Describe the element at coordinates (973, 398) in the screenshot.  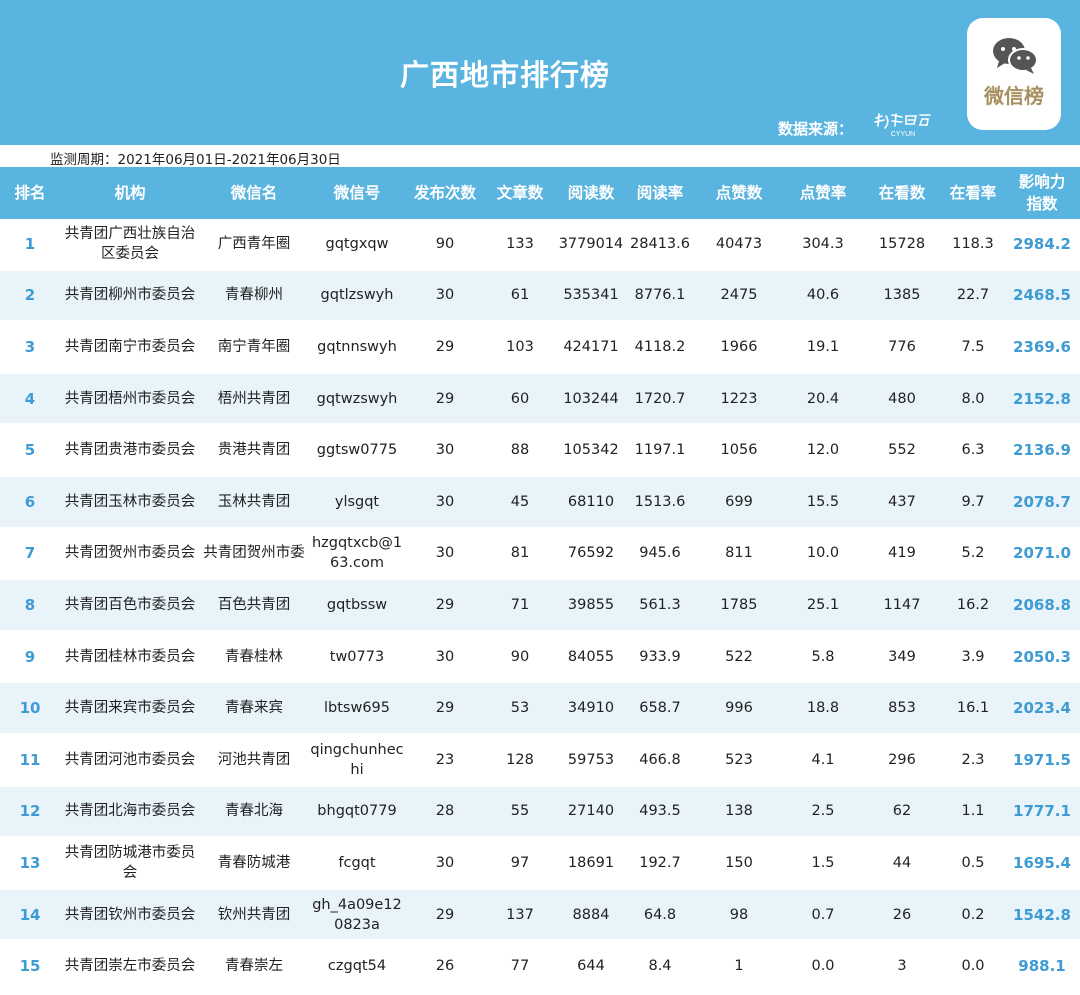
I see `cell-lkrate: 8.0` at that location.